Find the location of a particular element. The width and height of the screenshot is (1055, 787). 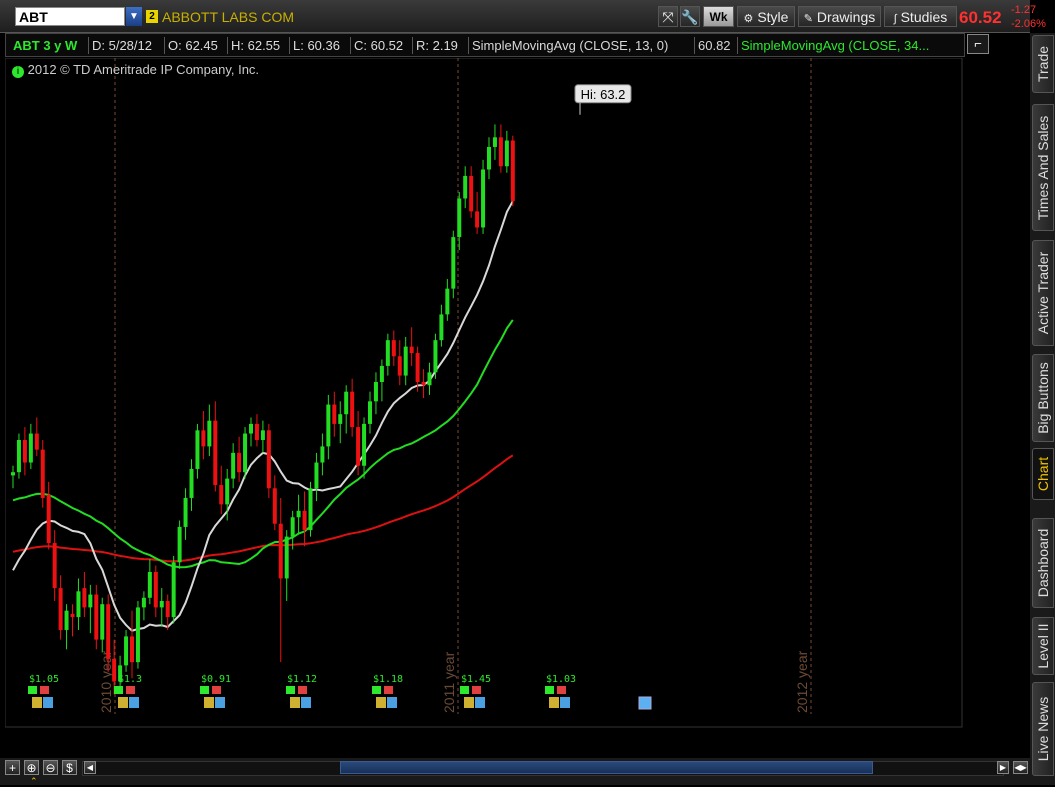

tab-level-ii: Level II is located at coordinates (1043, 646).